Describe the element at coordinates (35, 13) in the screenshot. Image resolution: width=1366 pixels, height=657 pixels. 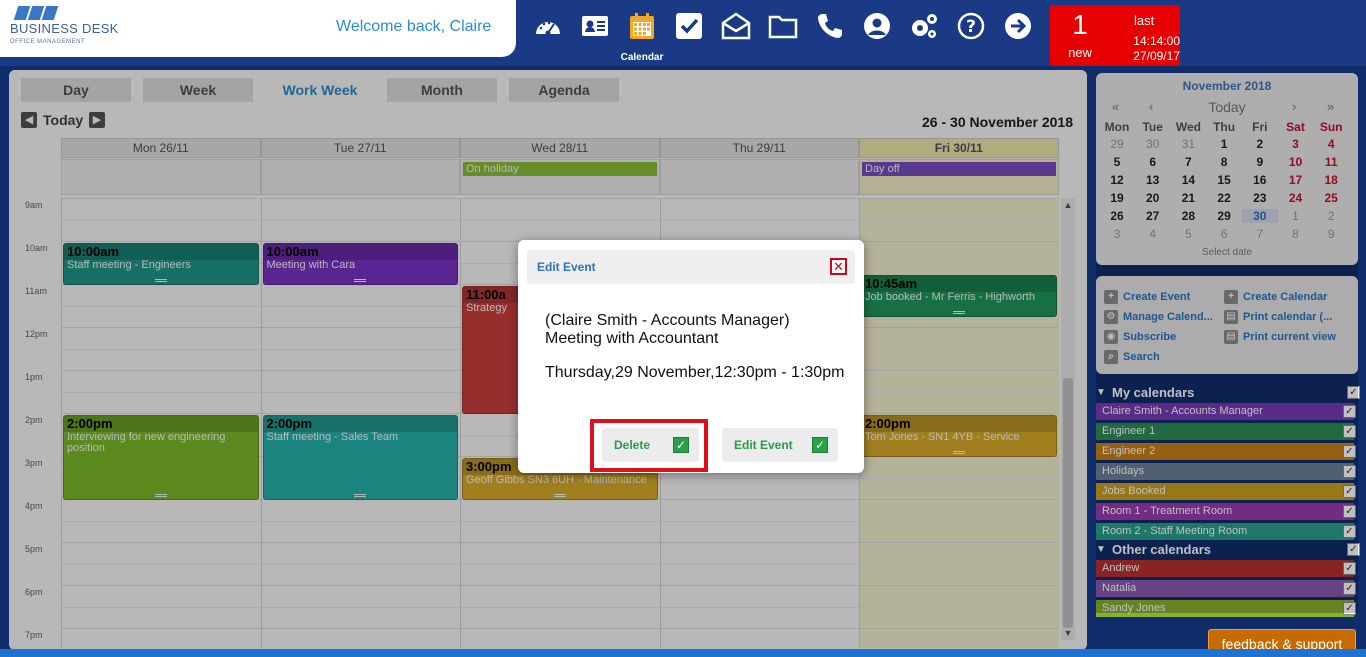
I see `logo-icon` at that location.